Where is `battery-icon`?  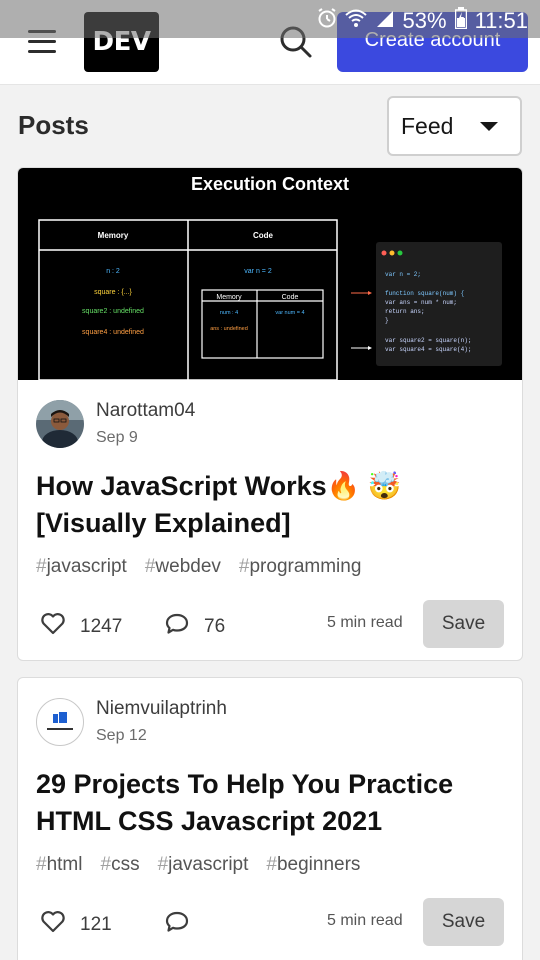
battery-icon is located at coordinates (460, 21).